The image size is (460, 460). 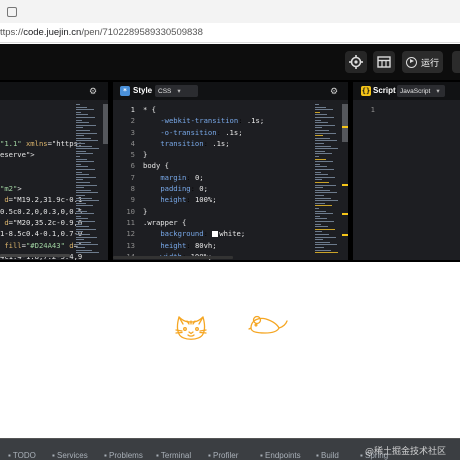 I want to click on js-badge-icon: {}, so click(x=366, y=91).